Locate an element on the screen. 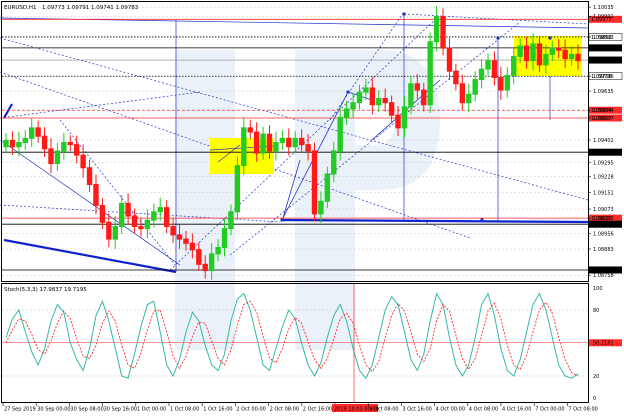 Image resolution: width=624 pixels, height=420 pixels. price-tick-label: 1.10035 is located at coordinates (603, 8).